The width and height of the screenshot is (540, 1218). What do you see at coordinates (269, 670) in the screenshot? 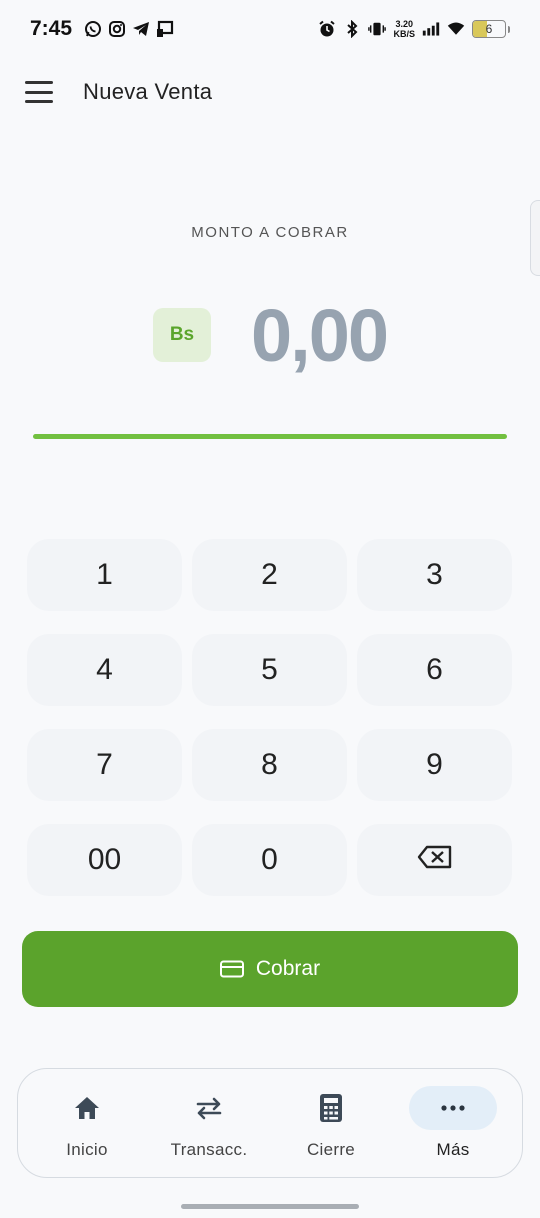
I see `key-5: 5` at bounding box center [269, 670].